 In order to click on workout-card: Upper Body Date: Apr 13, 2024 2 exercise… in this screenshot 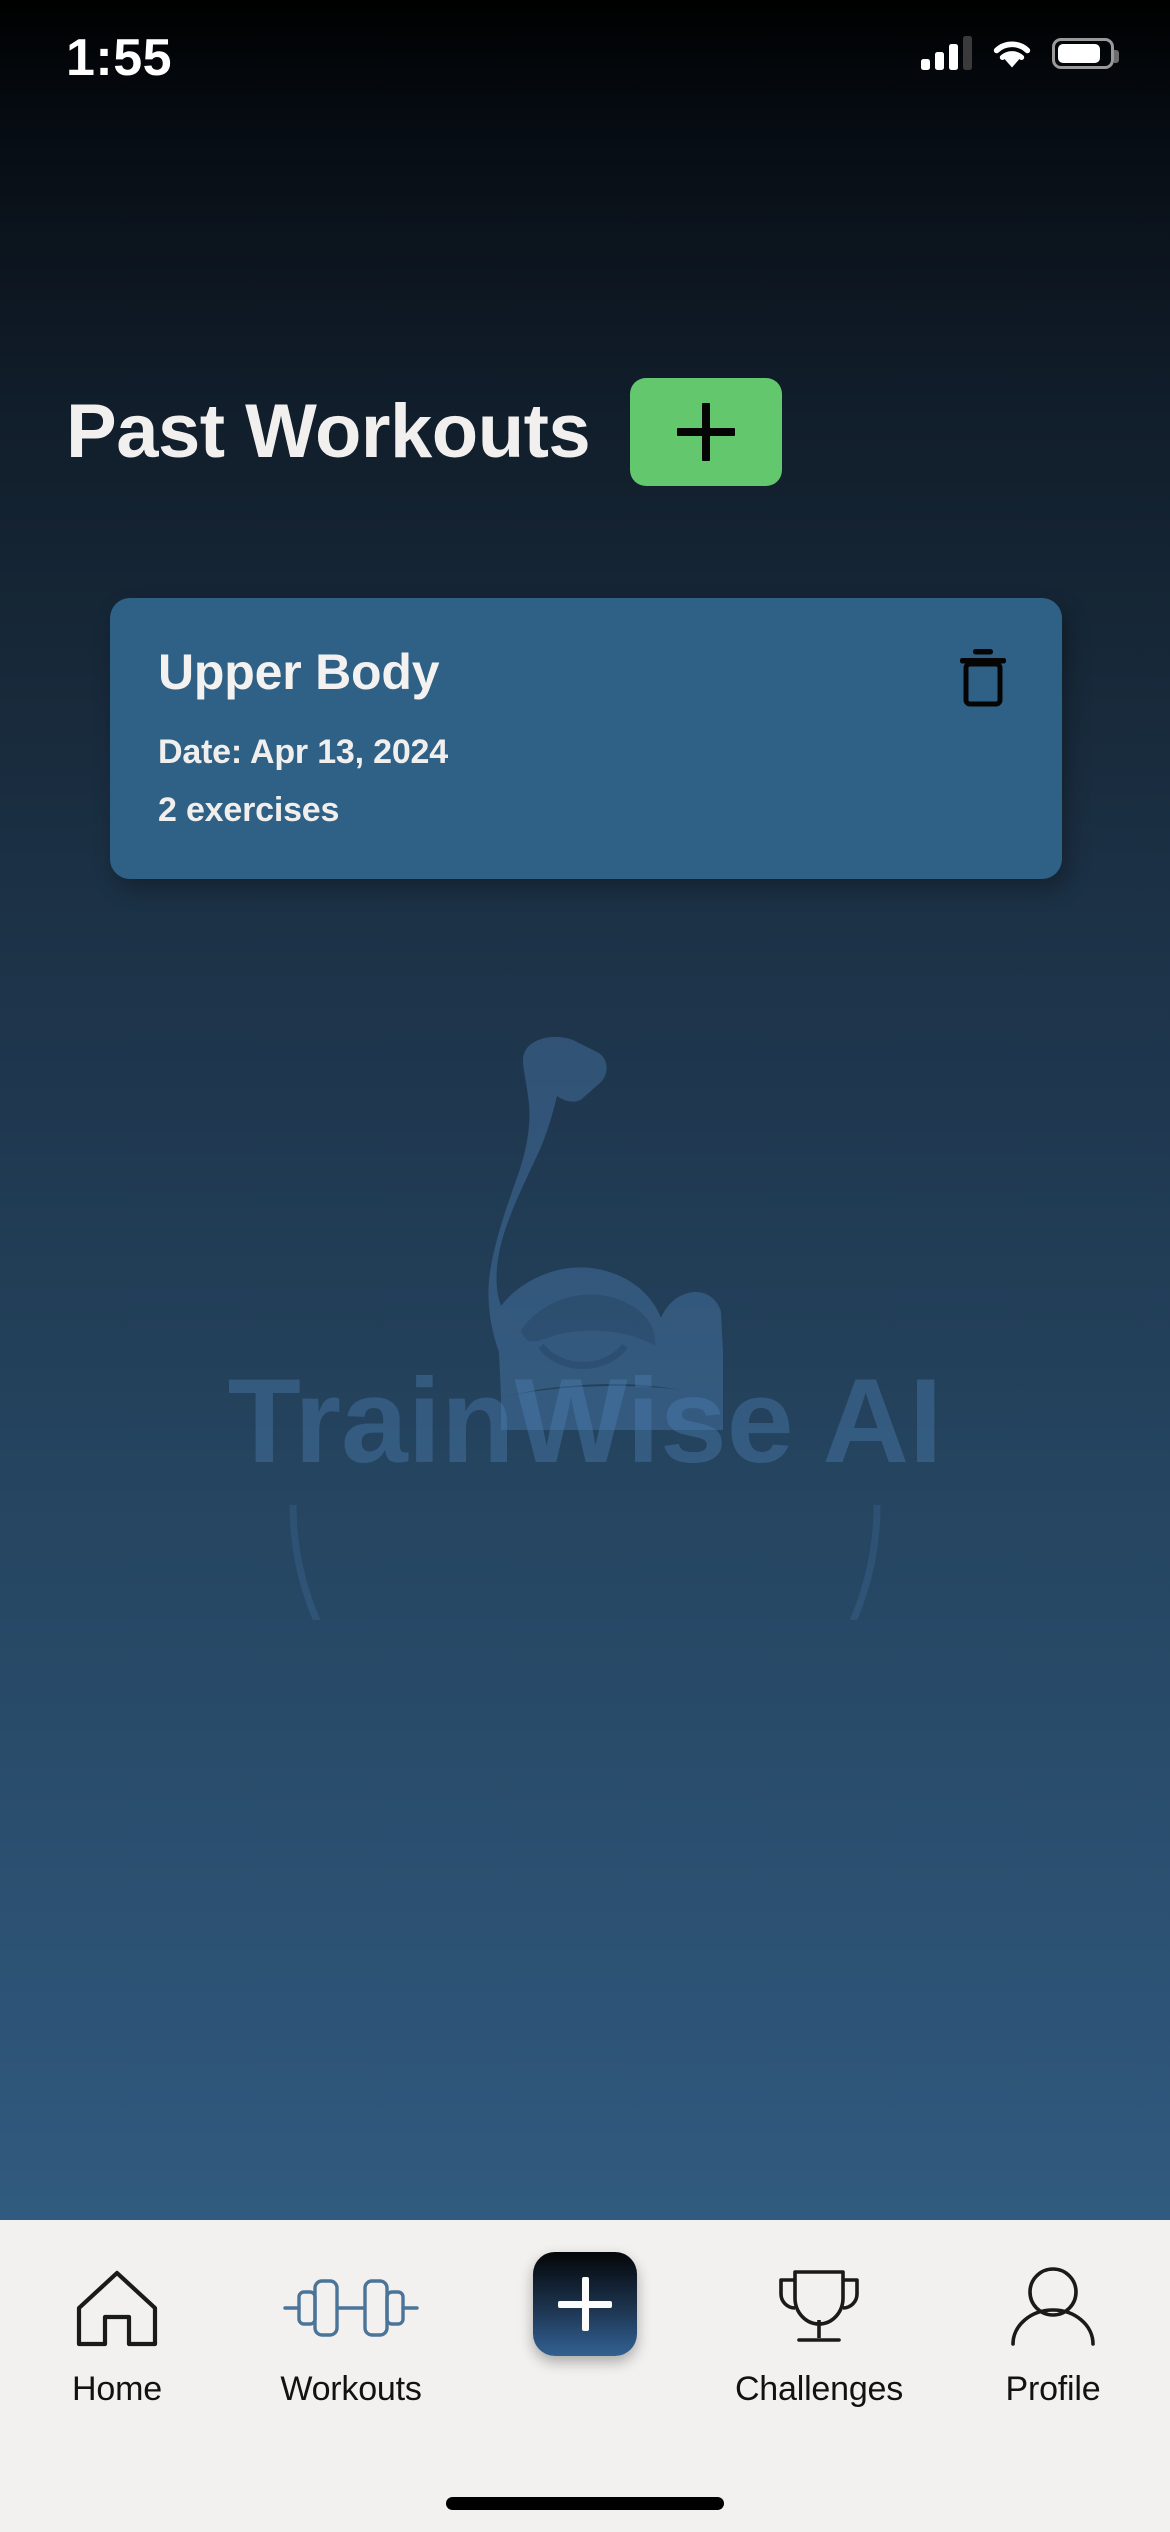, I will do `click(586, 738)`.